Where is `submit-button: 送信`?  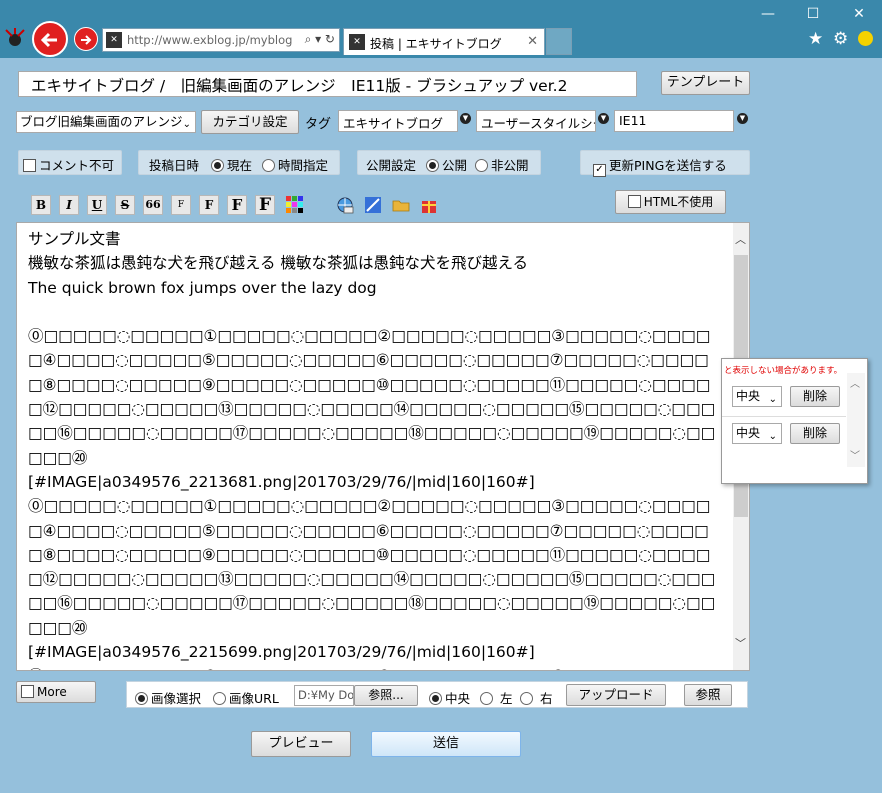 submit-button: 送信 is located at coordinates (446, 744).